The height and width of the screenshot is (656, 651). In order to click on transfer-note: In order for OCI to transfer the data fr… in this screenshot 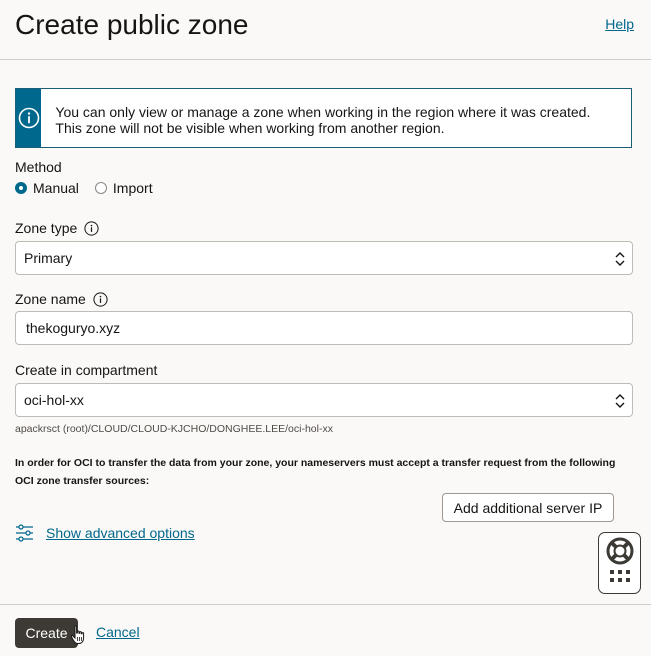, I will do `click(315, 472)`.